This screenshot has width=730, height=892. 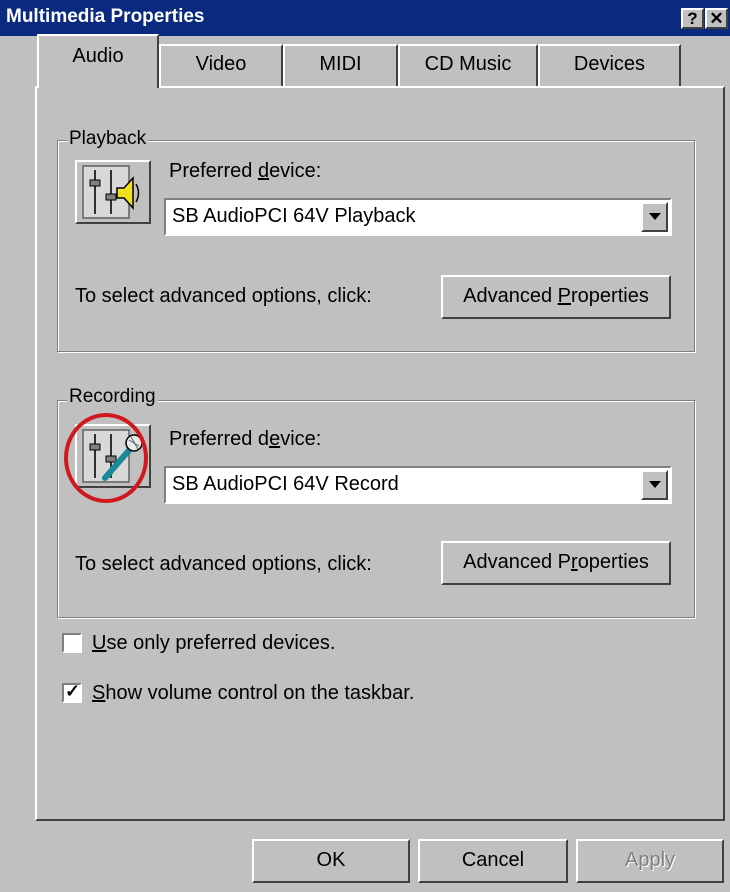 What do you see at coordinates (556, 297) in the screenshot?
I see `playback-advanced-properties-button: Advanced Properties` at bounding box center [556, 297].